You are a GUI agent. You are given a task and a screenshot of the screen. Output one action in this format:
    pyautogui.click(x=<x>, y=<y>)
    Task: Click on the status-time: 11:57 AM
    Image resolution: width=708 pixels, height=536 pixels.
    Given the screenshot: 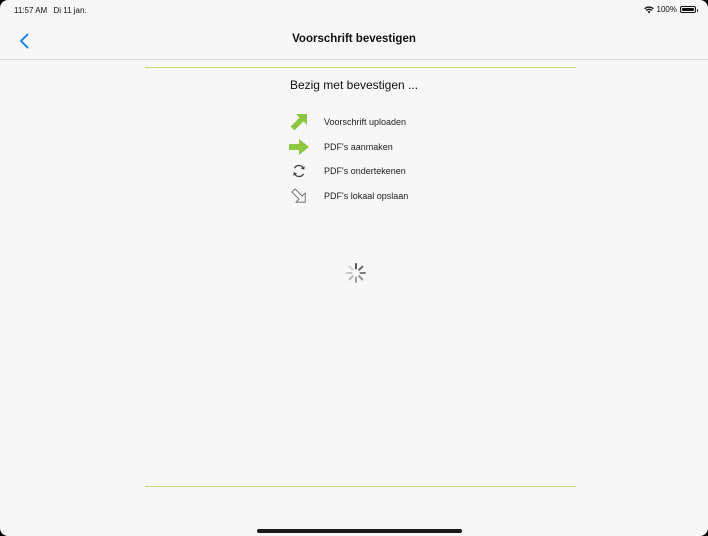 What is the action you would take?
    pyautogui.click(x=31, y=10)
    